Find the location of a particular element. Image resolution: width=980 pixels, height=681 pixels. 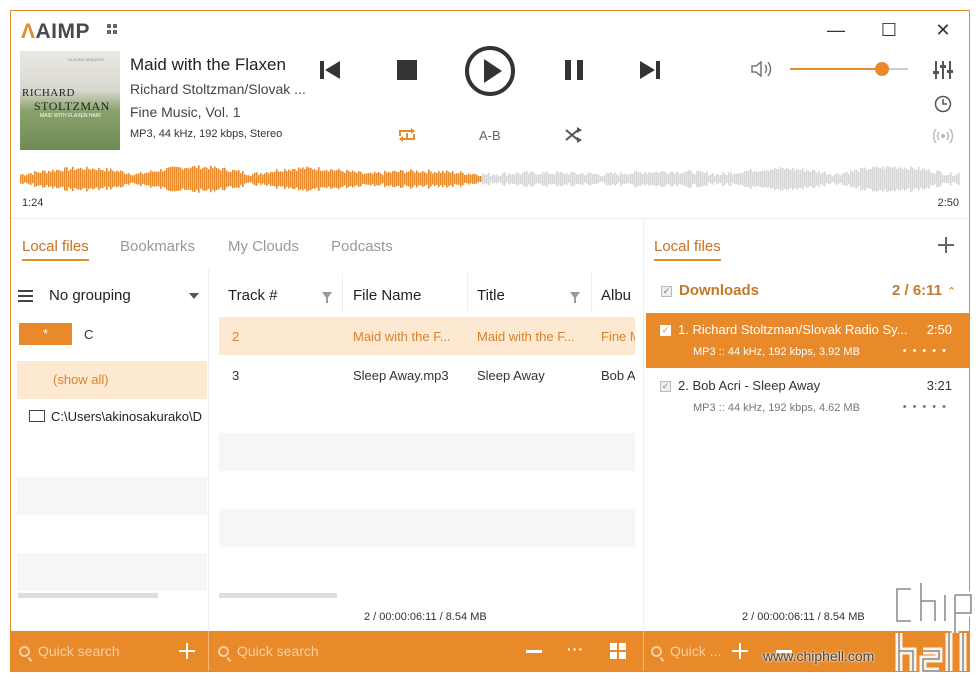

volume-slider is located at coordinates (849, 69).